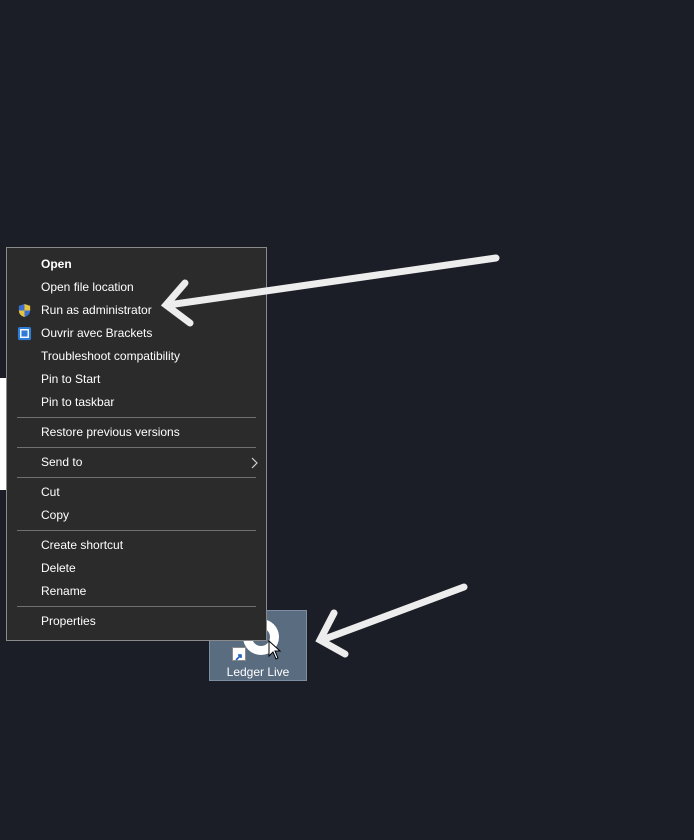 This screenshot has height=840, width=694. Describe the element at coordinates (78, 402) in the screenshot. I see `menu-item-label: Pin to taskbar` at that location.